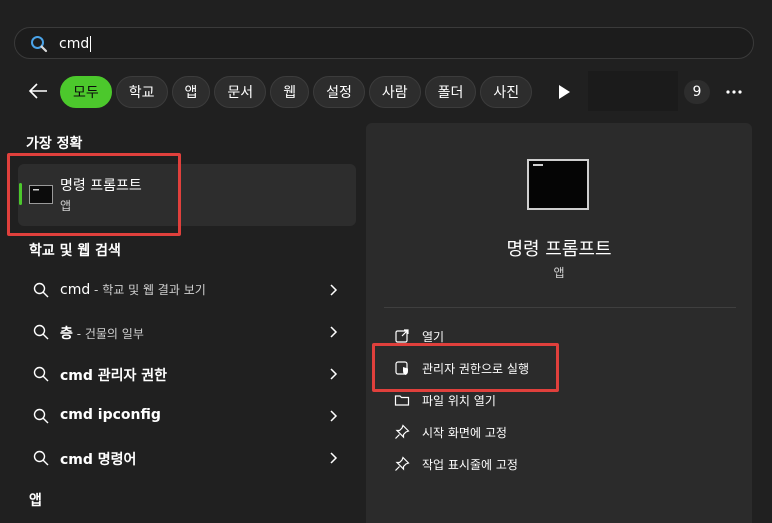 The image size is (772, 523). I want to click on web-result-text: cmd ipconfig, so click(110, 415).